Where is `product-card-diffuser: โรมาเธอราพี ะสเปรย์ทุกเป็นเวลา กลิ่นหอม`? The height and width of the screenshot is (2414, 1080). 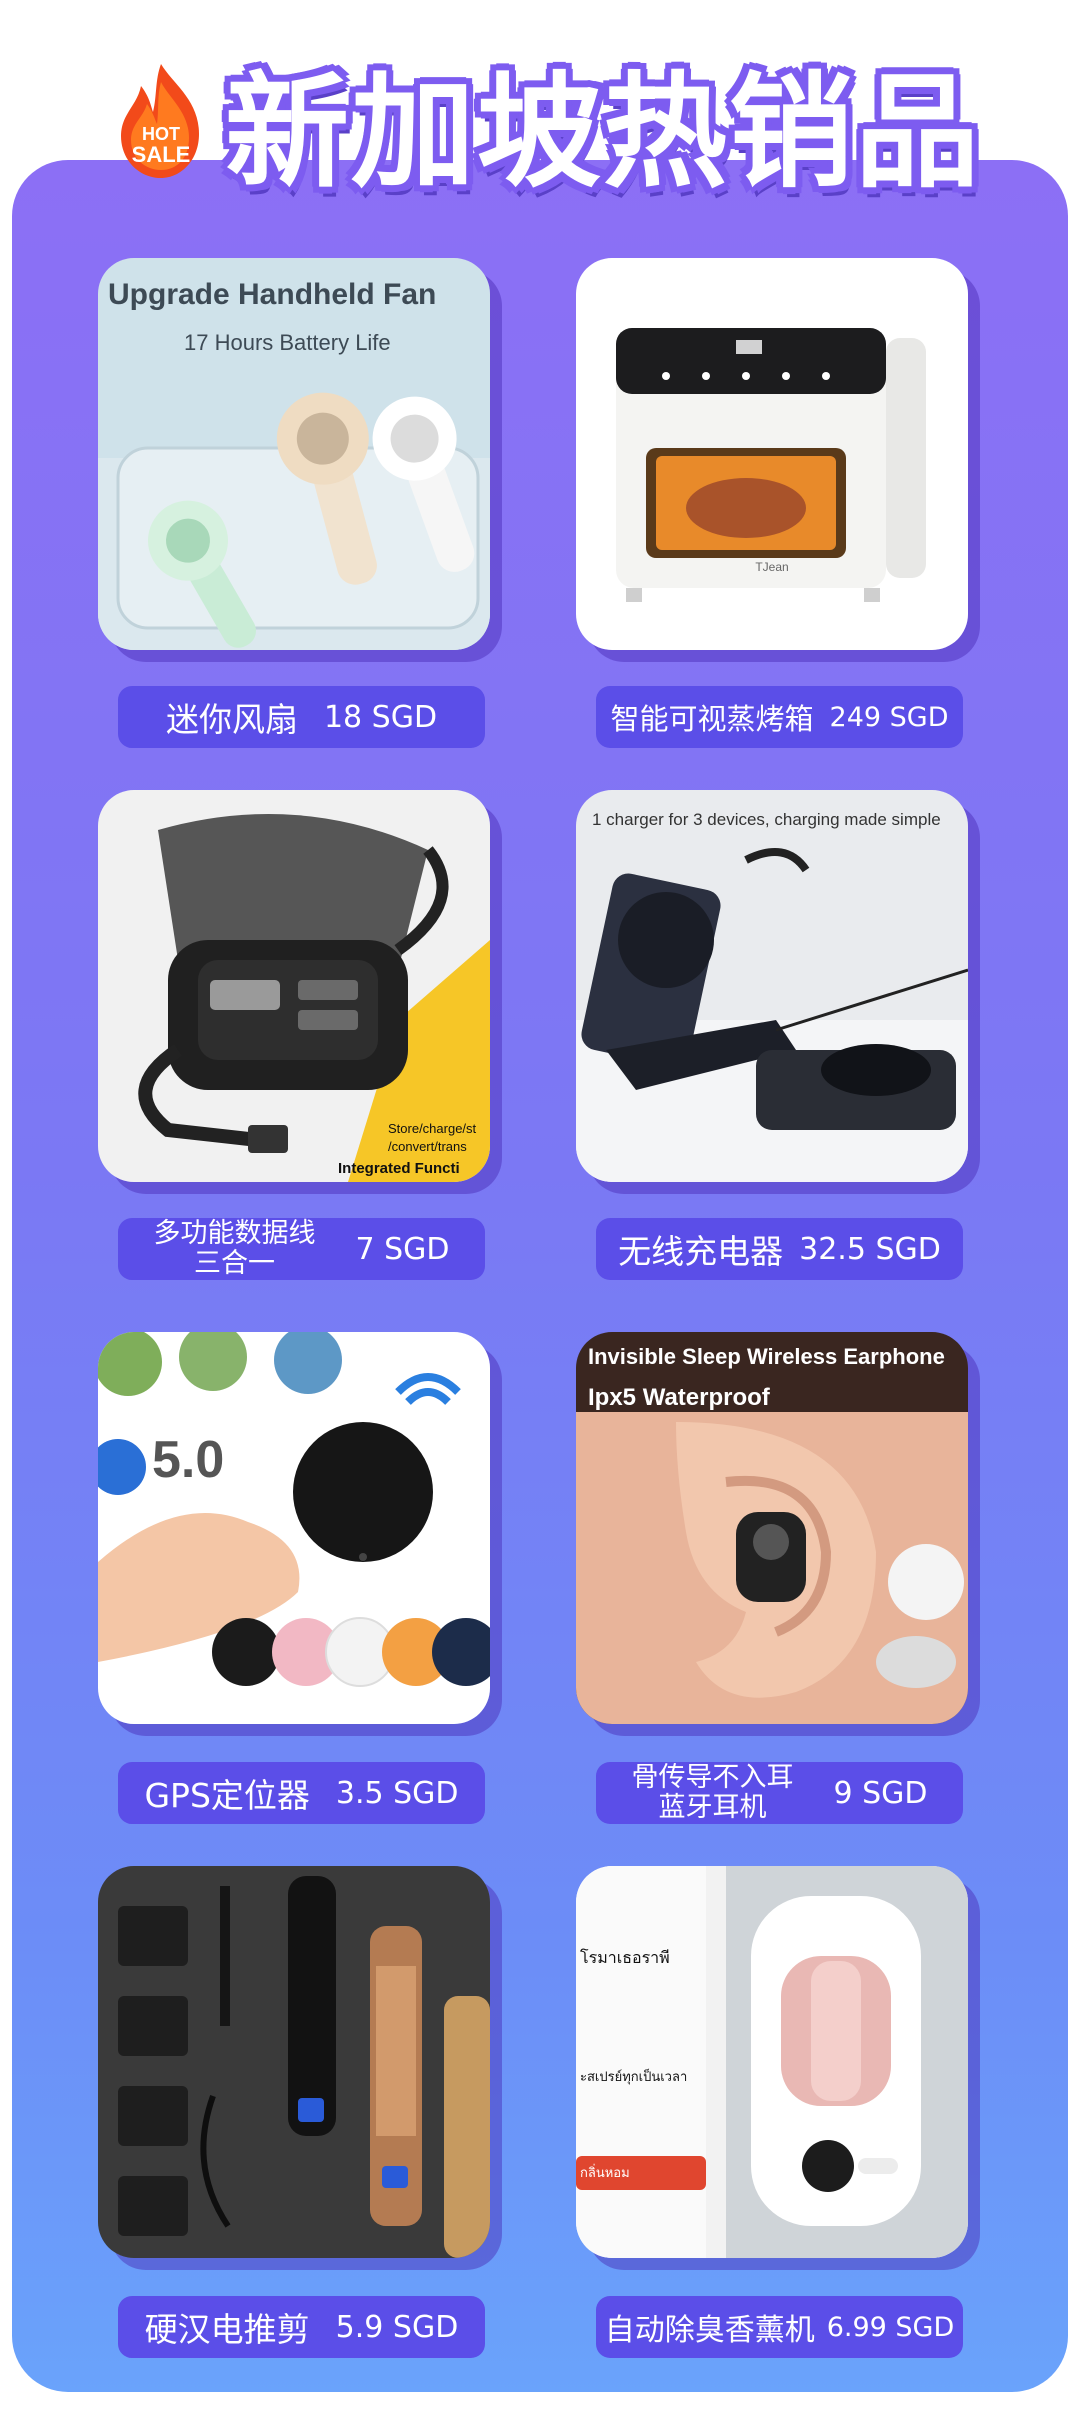
product-card-diffuser: โรมาเธอราพี ะสเปรย์ทุกเป็นเวลา กลิ่นหอม is located at coordinates (772, 2062).